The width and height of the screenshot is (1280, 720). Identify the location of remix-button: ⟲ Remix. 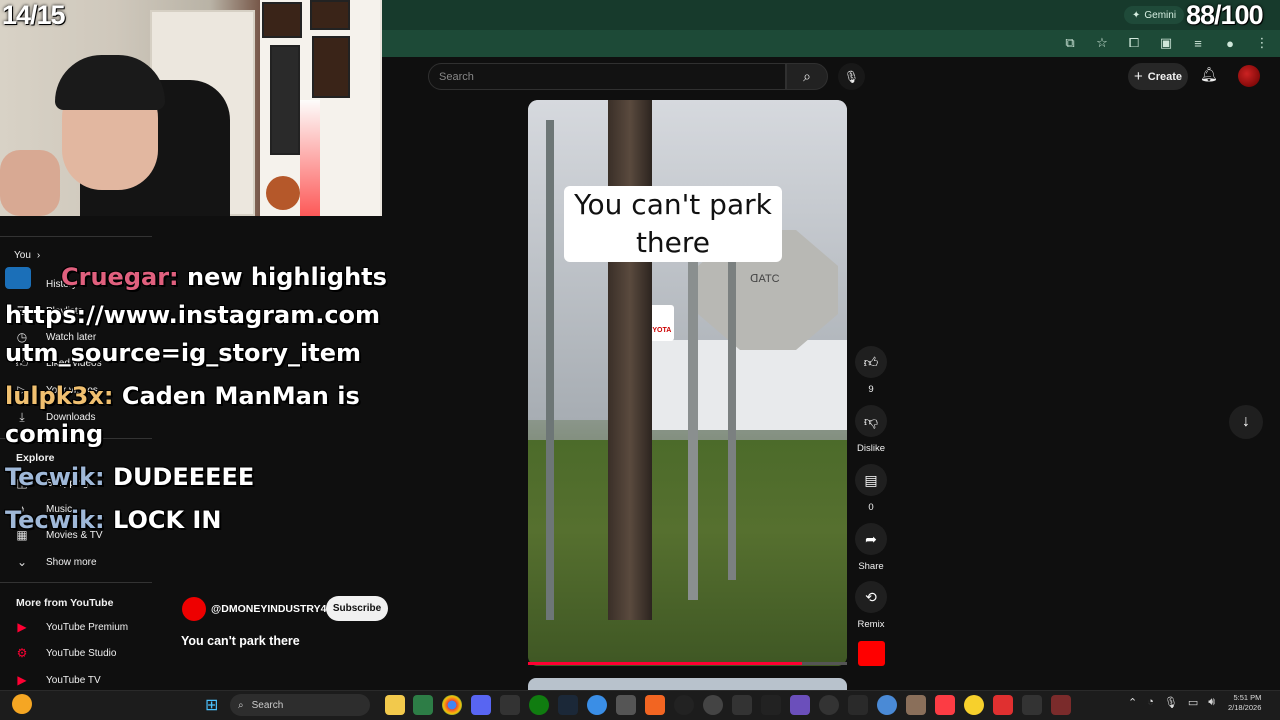
(871, 605).